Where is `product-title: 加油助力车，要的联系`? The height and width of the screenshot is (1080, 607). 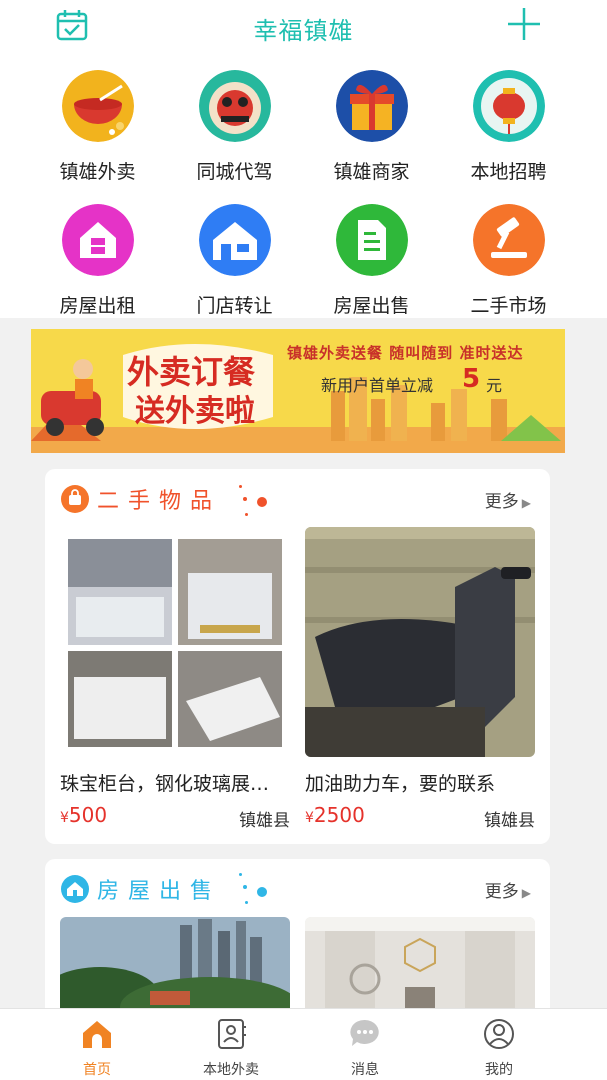
product-title: 加油助力车，要的联系 is located at coordinates (420, 782).